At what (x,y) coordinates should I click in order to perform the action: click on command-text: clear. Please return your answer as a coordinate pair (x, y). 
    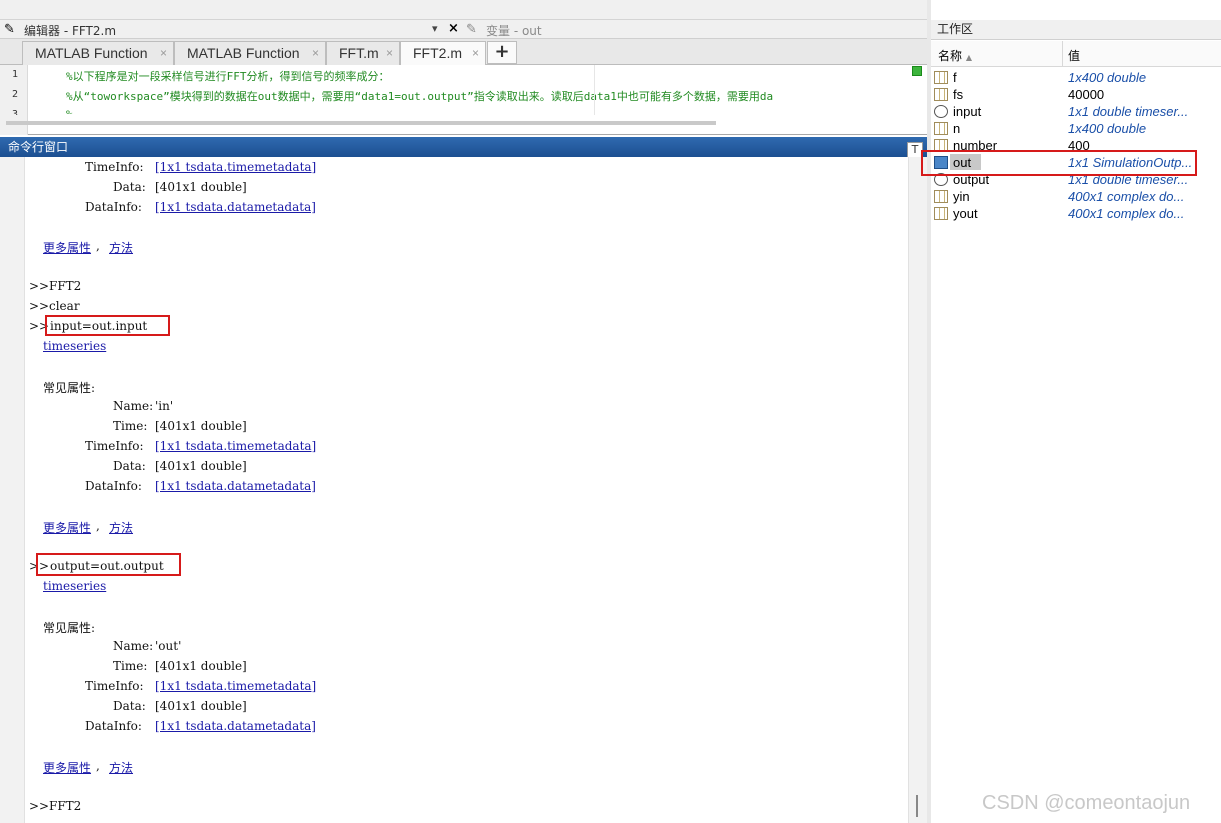
    Looking at the image, I should click on (64, 306).